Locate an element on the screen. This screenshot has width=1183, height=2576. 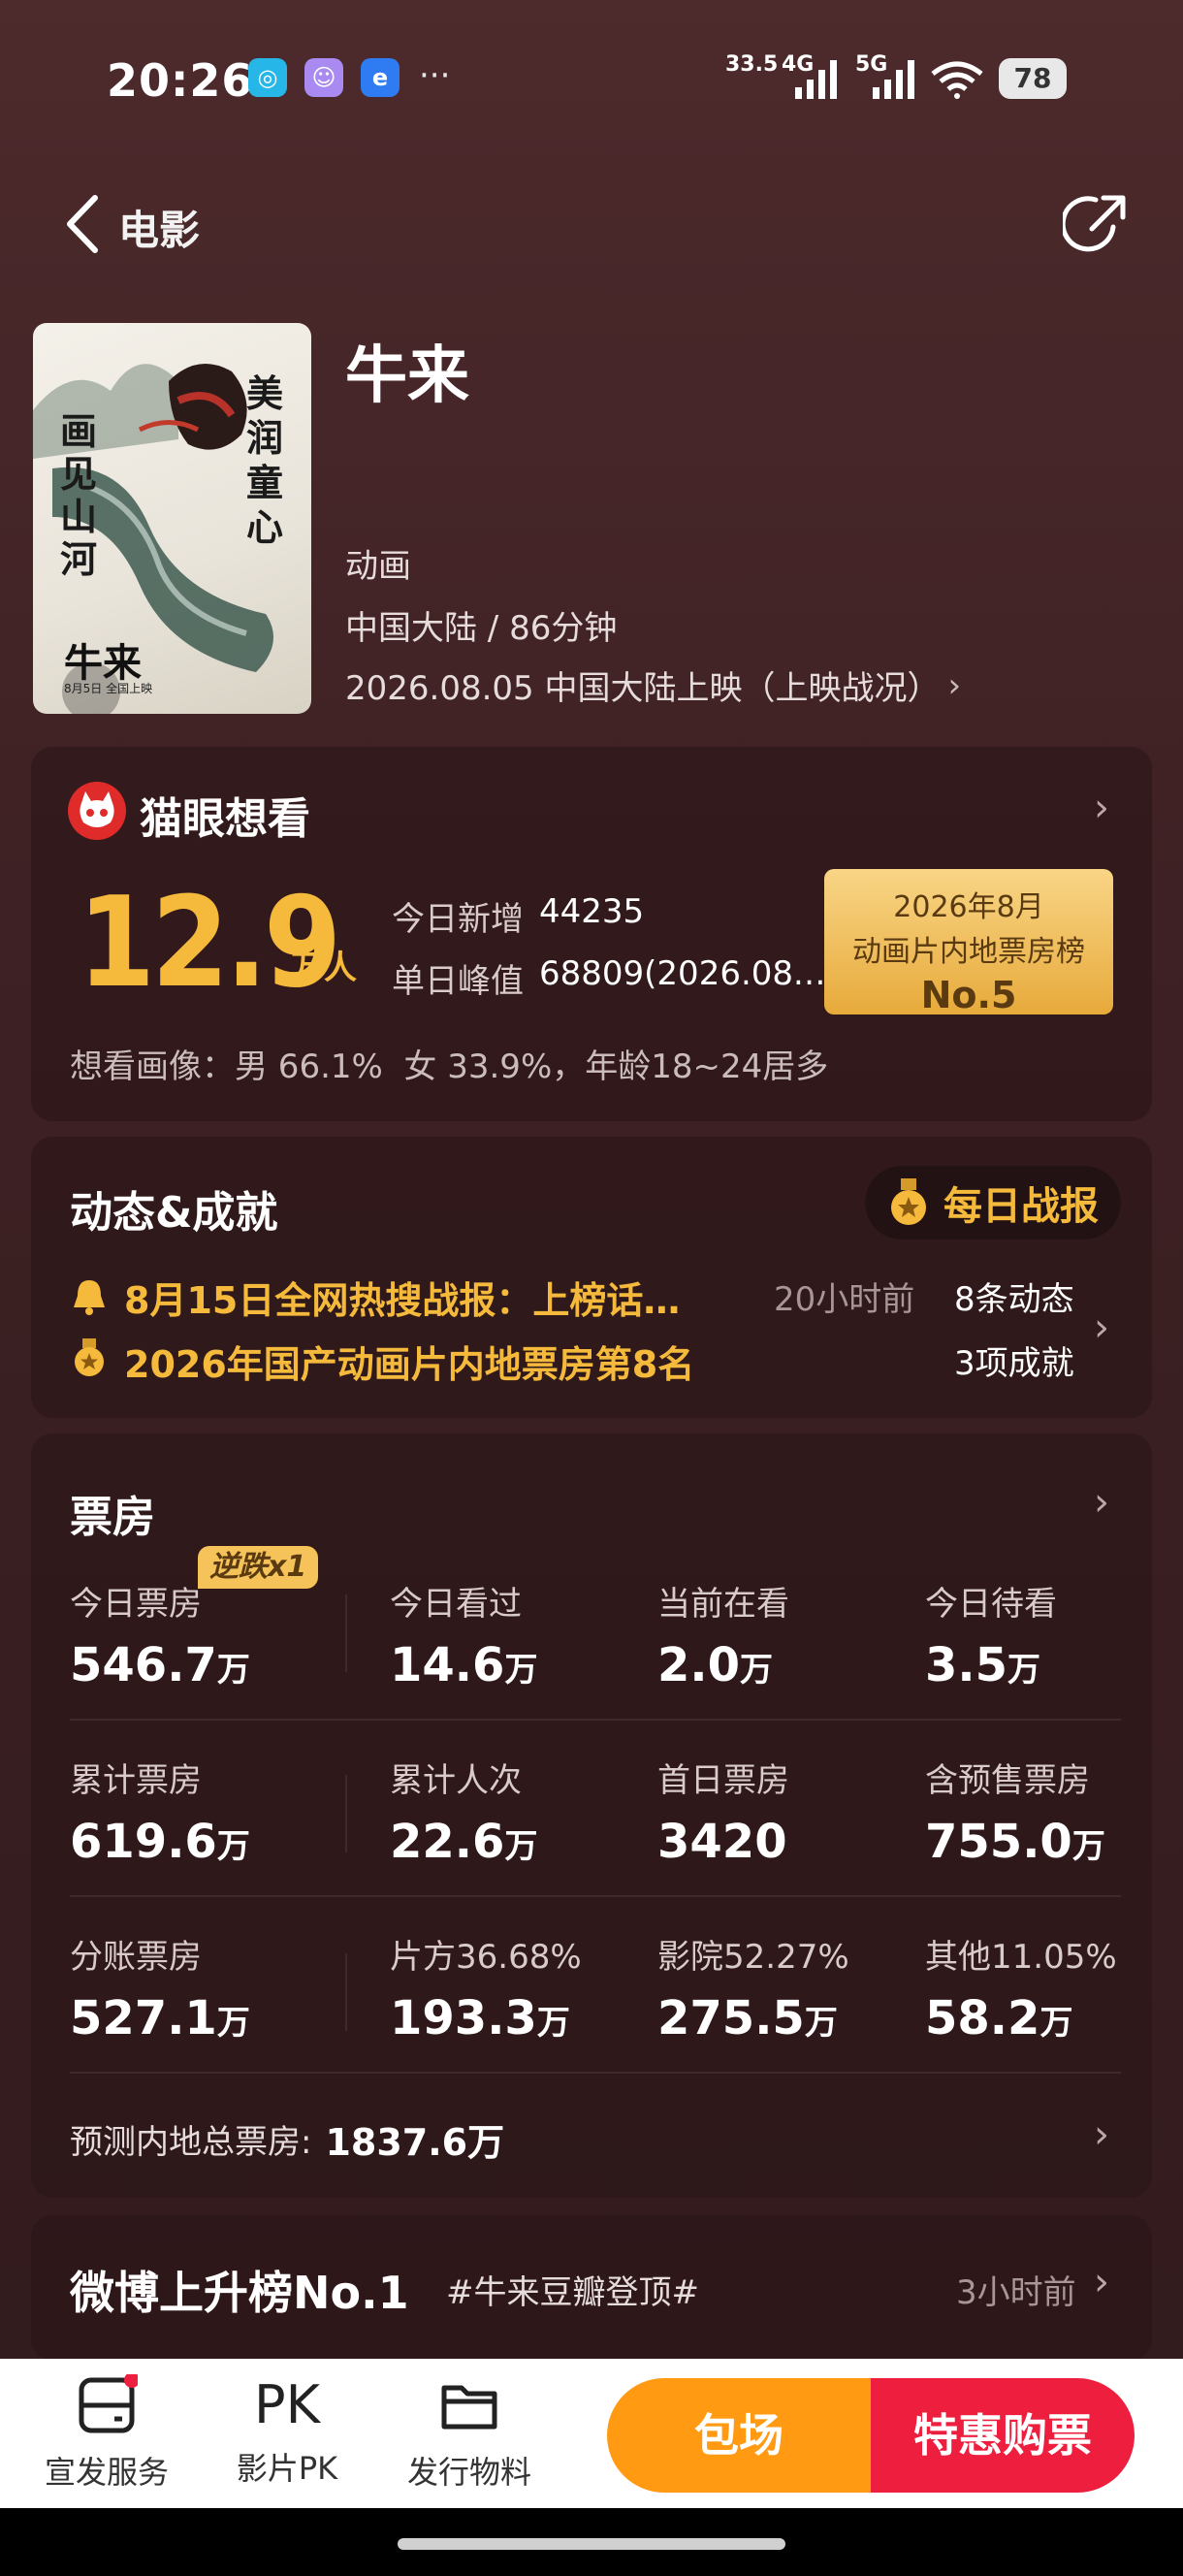
stat-label: 今日看过 is located at coordinates (456, 1604).